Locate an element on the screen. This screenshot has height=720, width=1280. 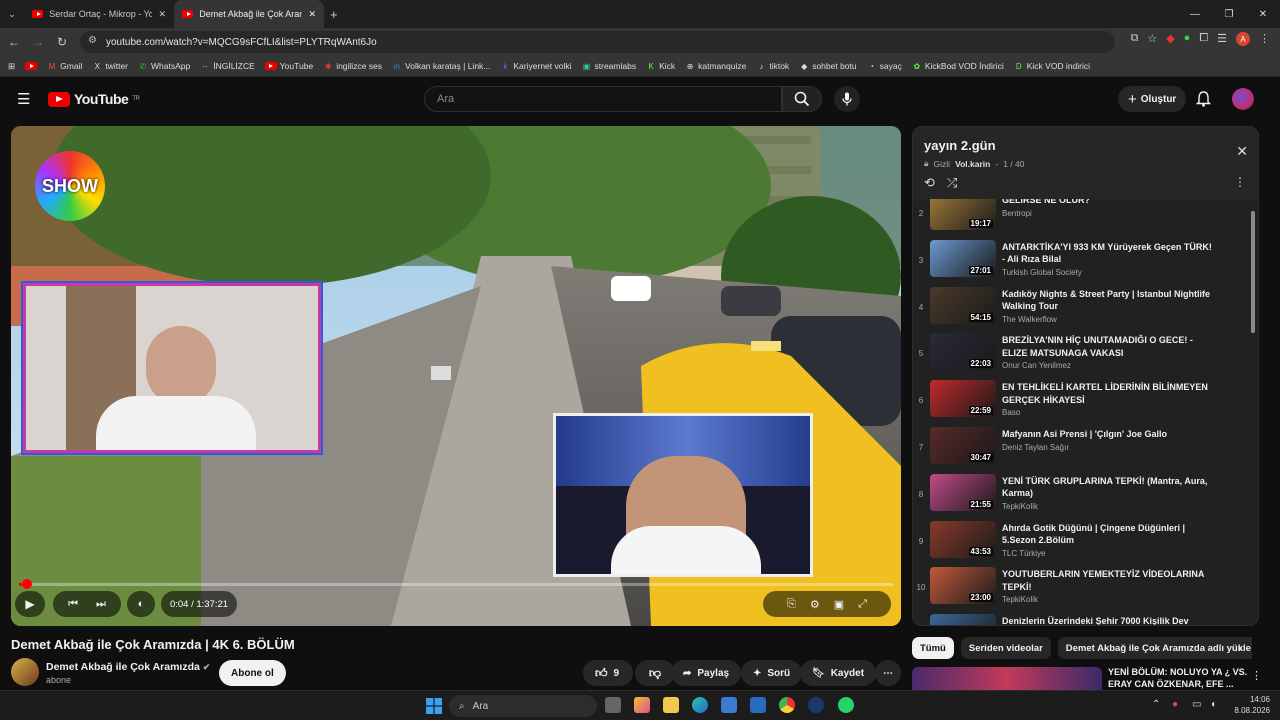
tab-serdar: Serdar Ortaç - Mikrop - YouTube ✕ is located at coordinates (99, 14).